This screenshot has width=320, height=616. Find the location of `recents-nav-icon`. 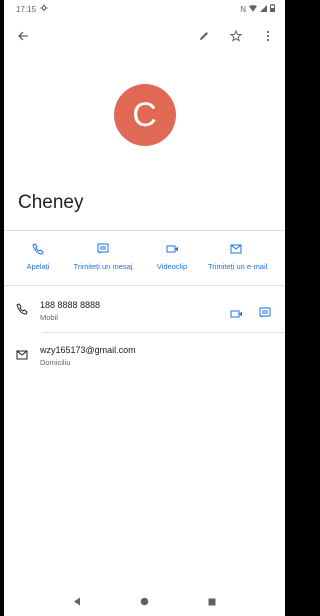

recents-nav-icon is located at coordinates (212, 602).